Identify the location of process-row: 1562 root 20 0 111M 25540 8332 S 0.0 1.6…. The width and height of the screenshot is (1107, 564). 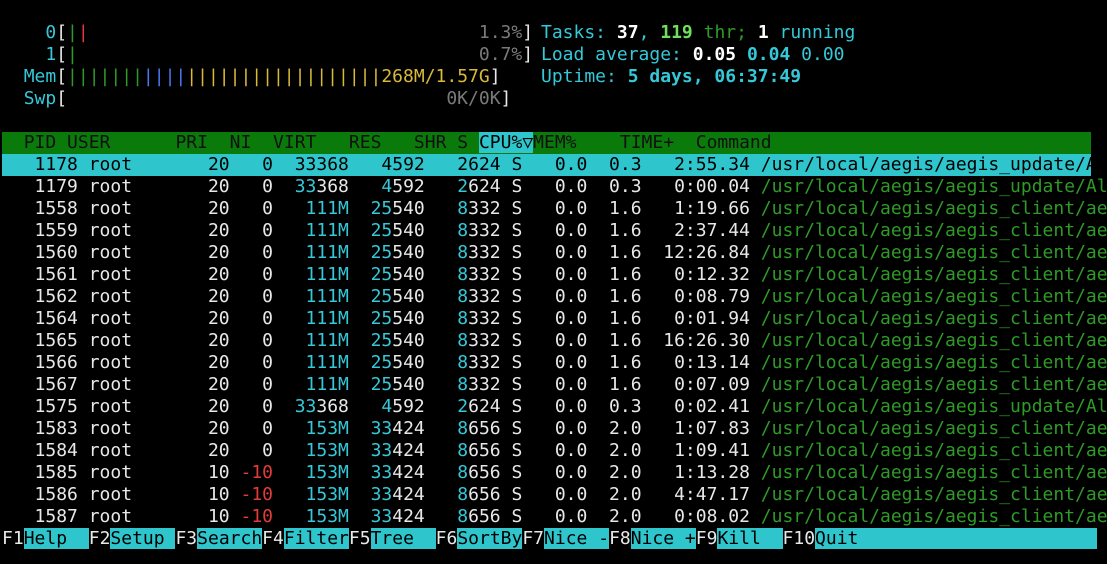
(554, 297).